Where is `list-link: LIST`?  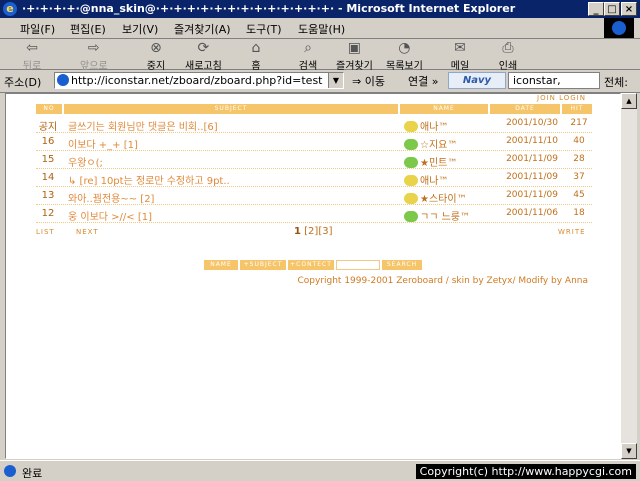 list-link: LIST is located at coordinates (45, 232).